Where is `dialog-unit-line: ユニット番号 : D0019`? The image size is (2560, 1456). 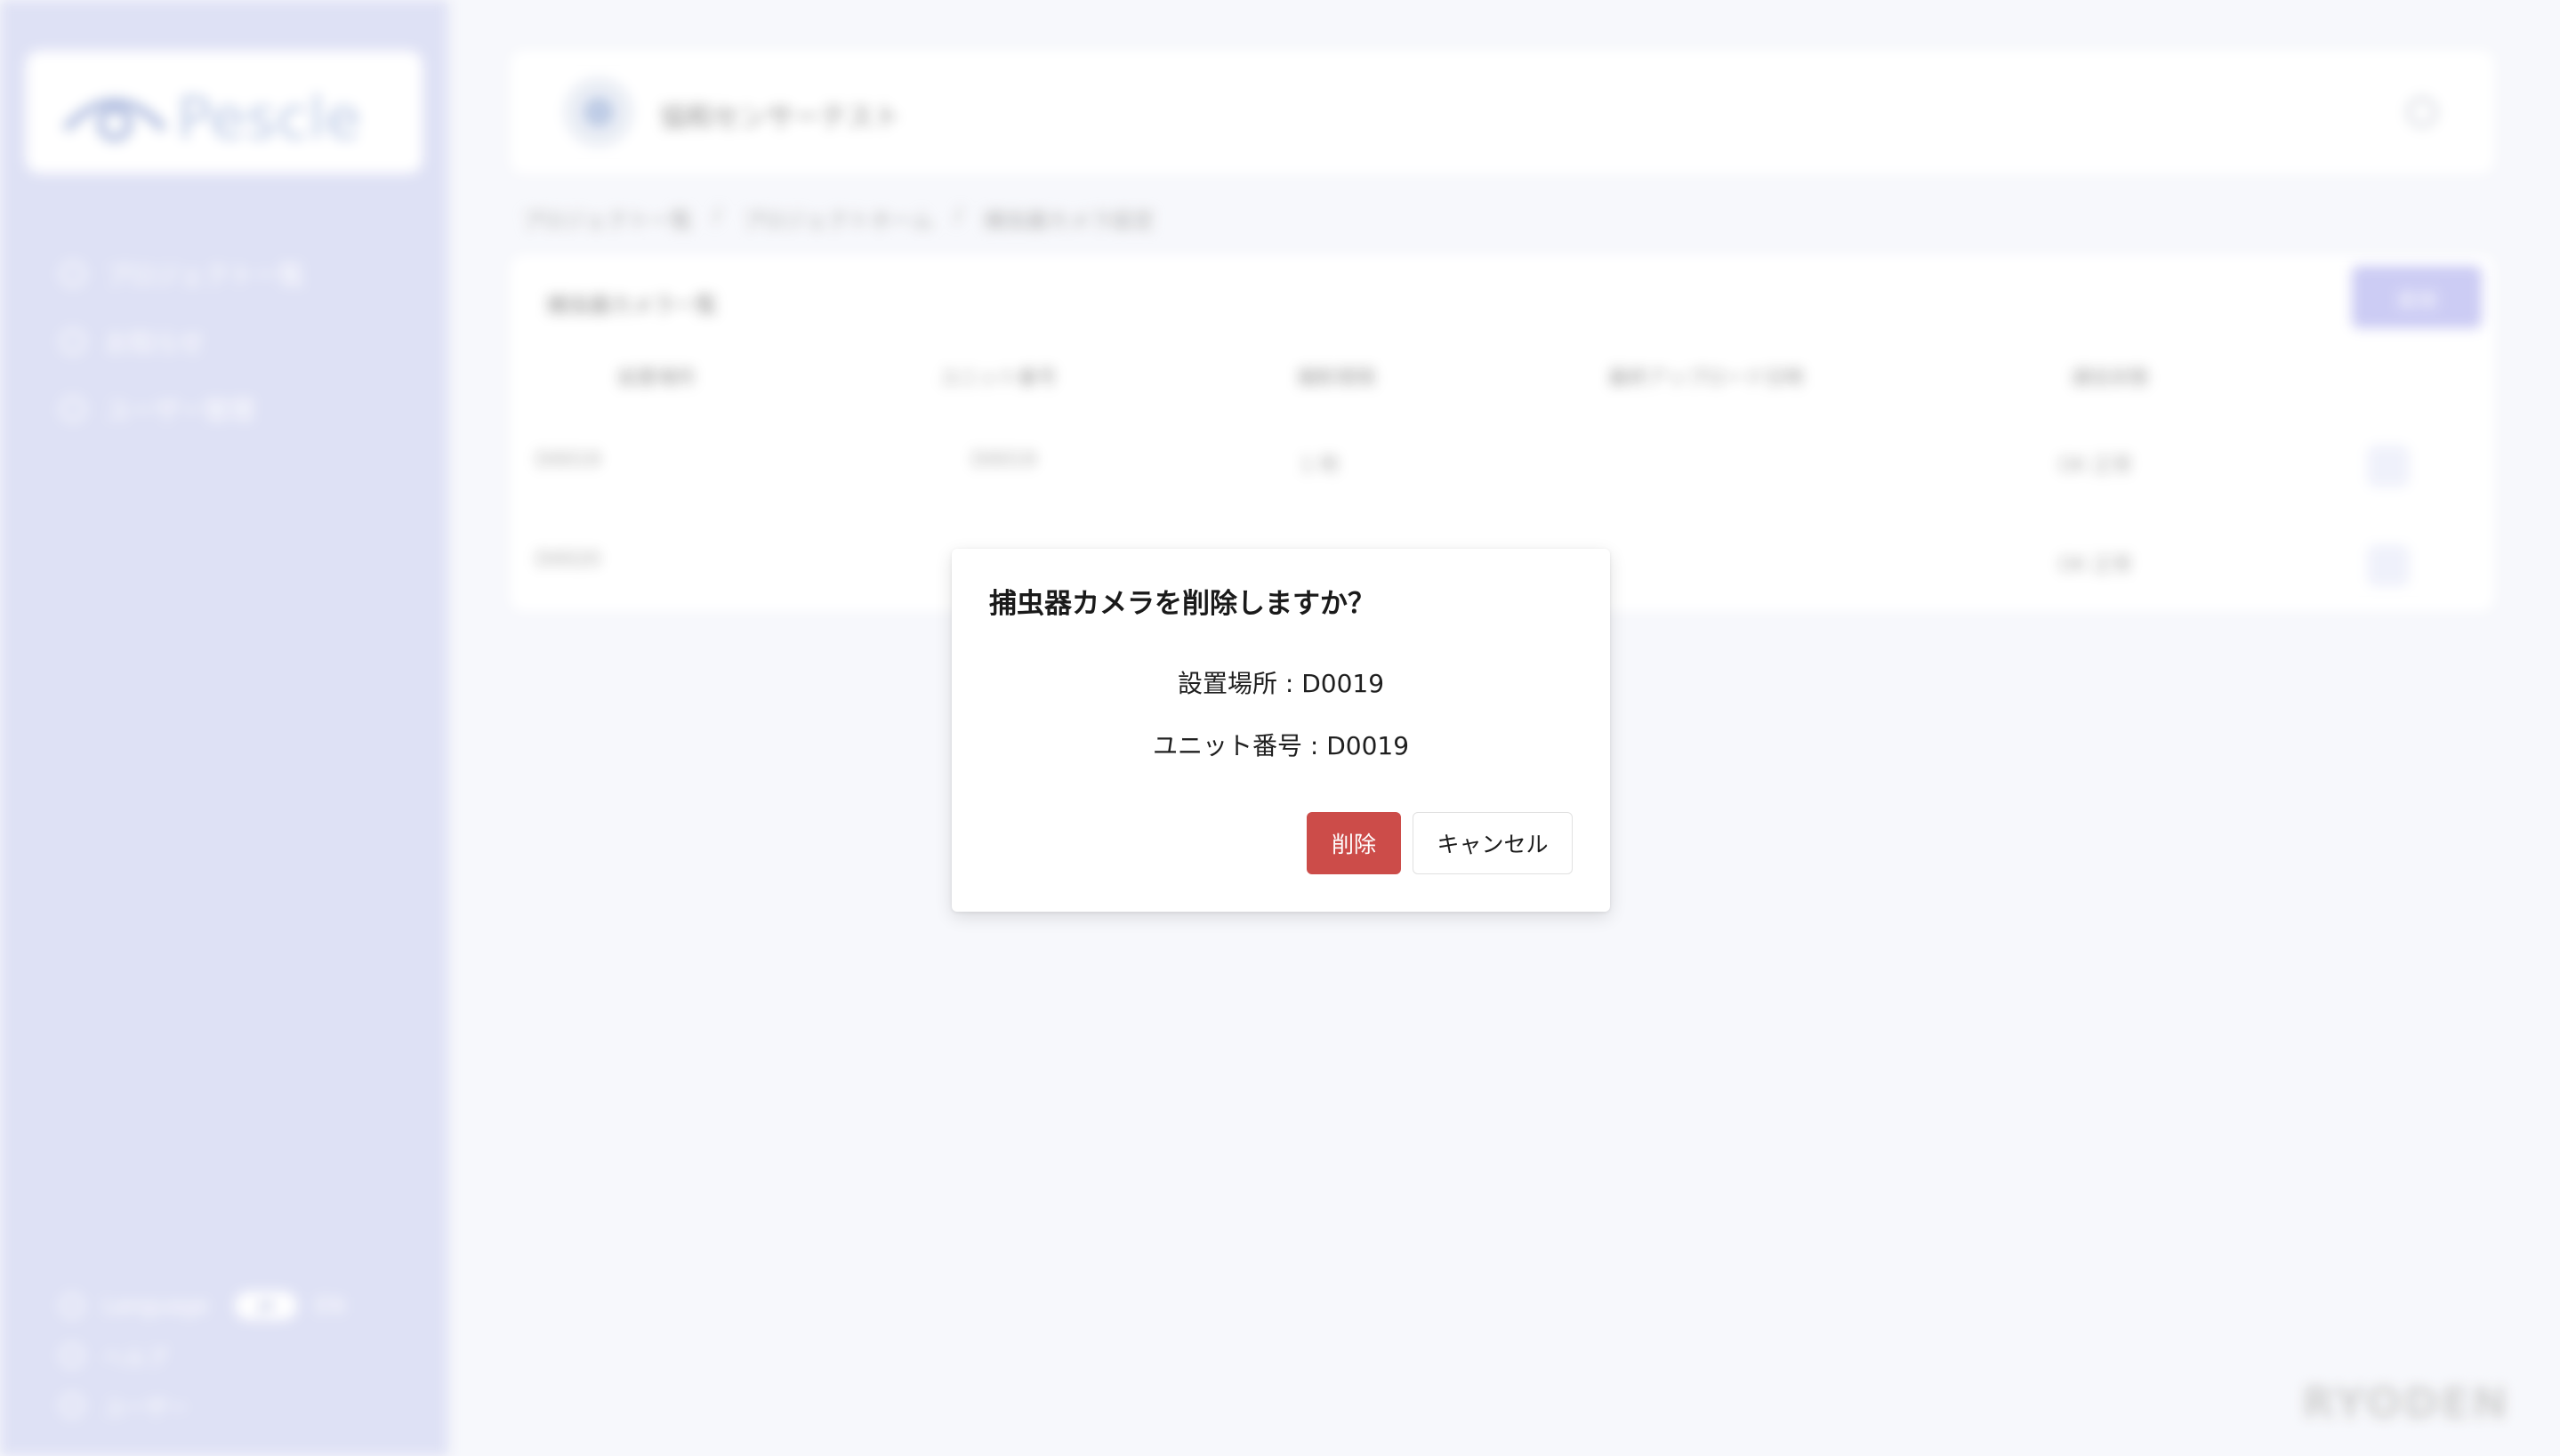
dialog-unit-line: ユニット番号 : D0019 is located at coordinates (1281, 745).